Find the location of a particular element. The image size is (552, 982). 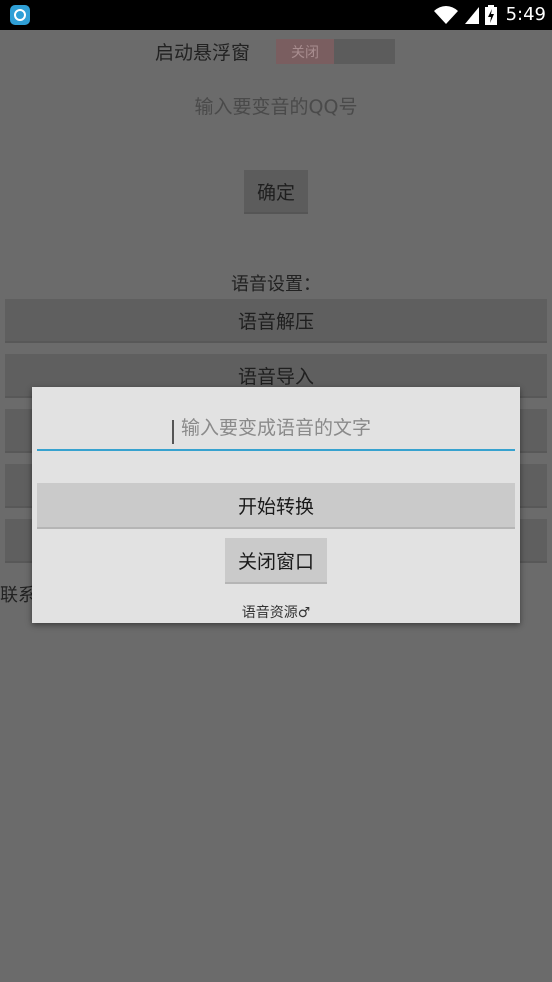

confirm-button: 确定 is located at coordinates (276, 192).